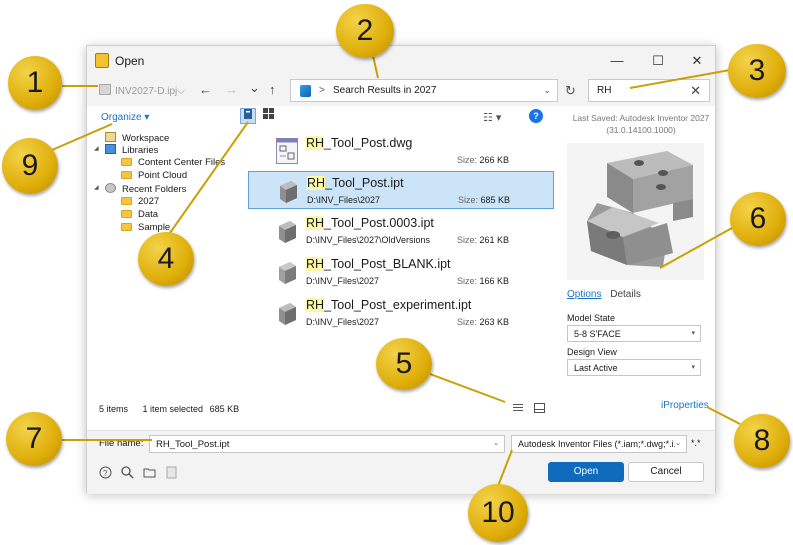 The height and width of the screenshot is (545, 793). I want to click on callout-3: 3, so click(757, 71).